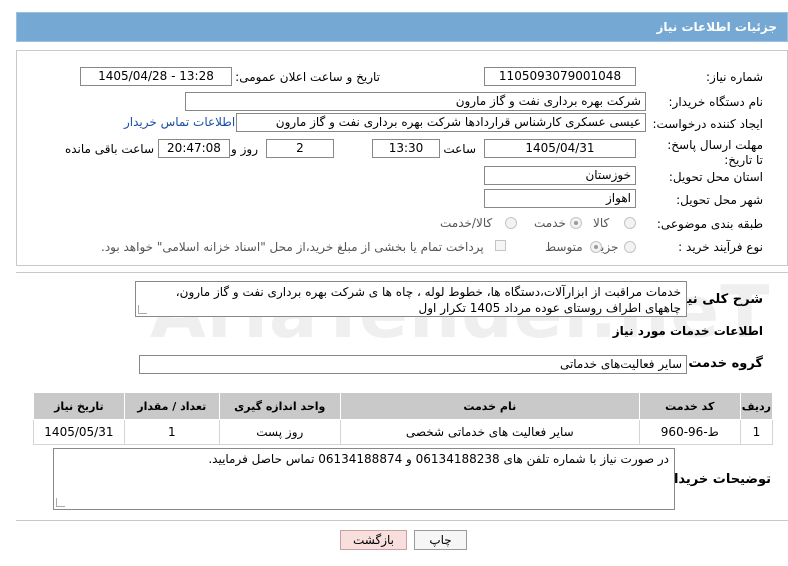  What do you see at coordinates (723, 363) in the screenshot?
I see `service-group-label: گروه خدمت:` at bounding box center [723, 363].